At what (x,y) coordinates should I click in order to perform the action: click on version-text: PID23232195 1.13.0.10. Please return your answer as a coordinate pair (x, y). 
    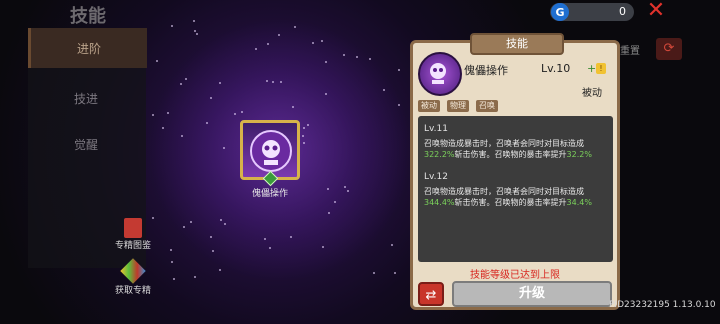
    Looking at the image, I should click on (662, 305).